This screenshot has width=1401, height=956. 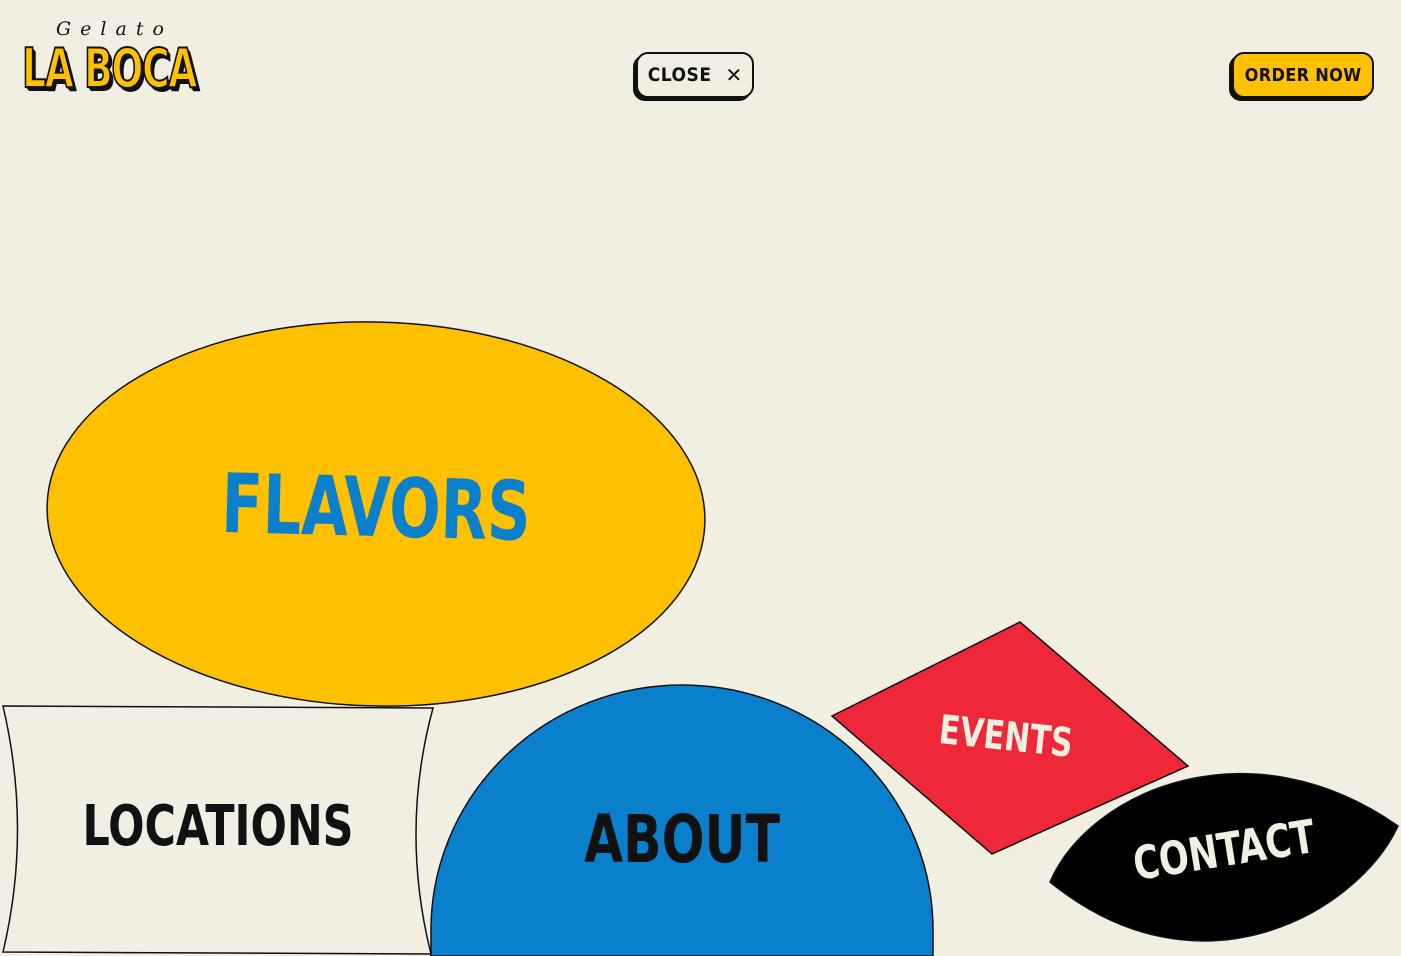 I want to click on menu-item-locations: LOCATIONS, so click(x=218, y=830).